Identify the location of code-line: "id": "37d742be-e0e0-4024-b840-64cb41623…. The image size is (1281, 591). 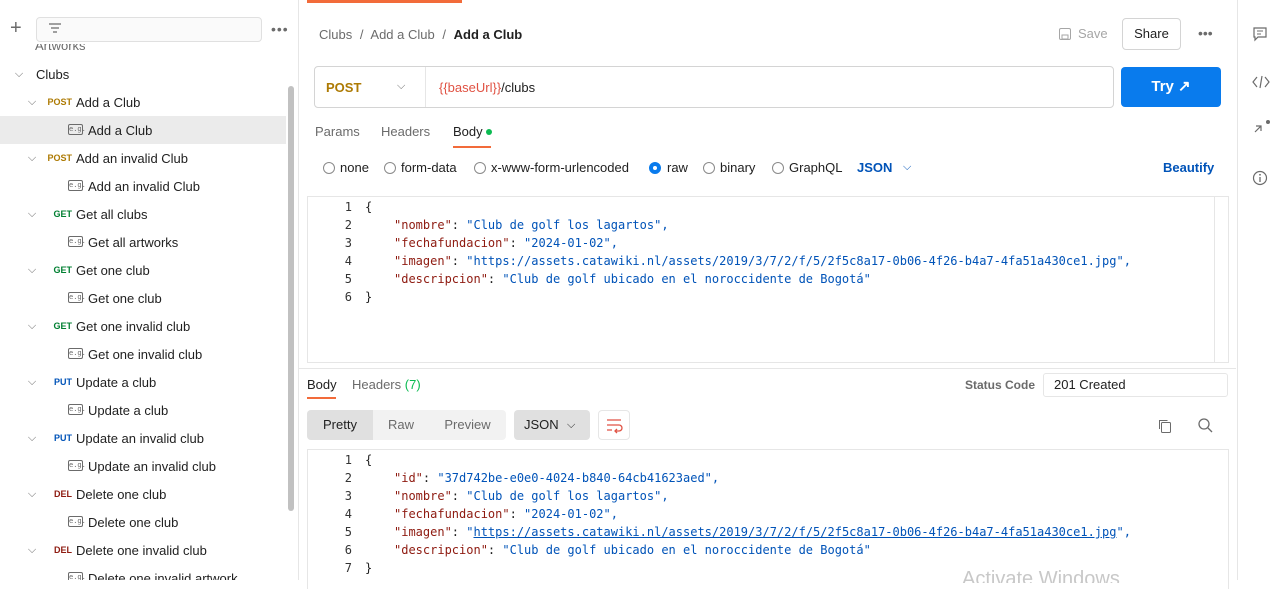
(557, 478).